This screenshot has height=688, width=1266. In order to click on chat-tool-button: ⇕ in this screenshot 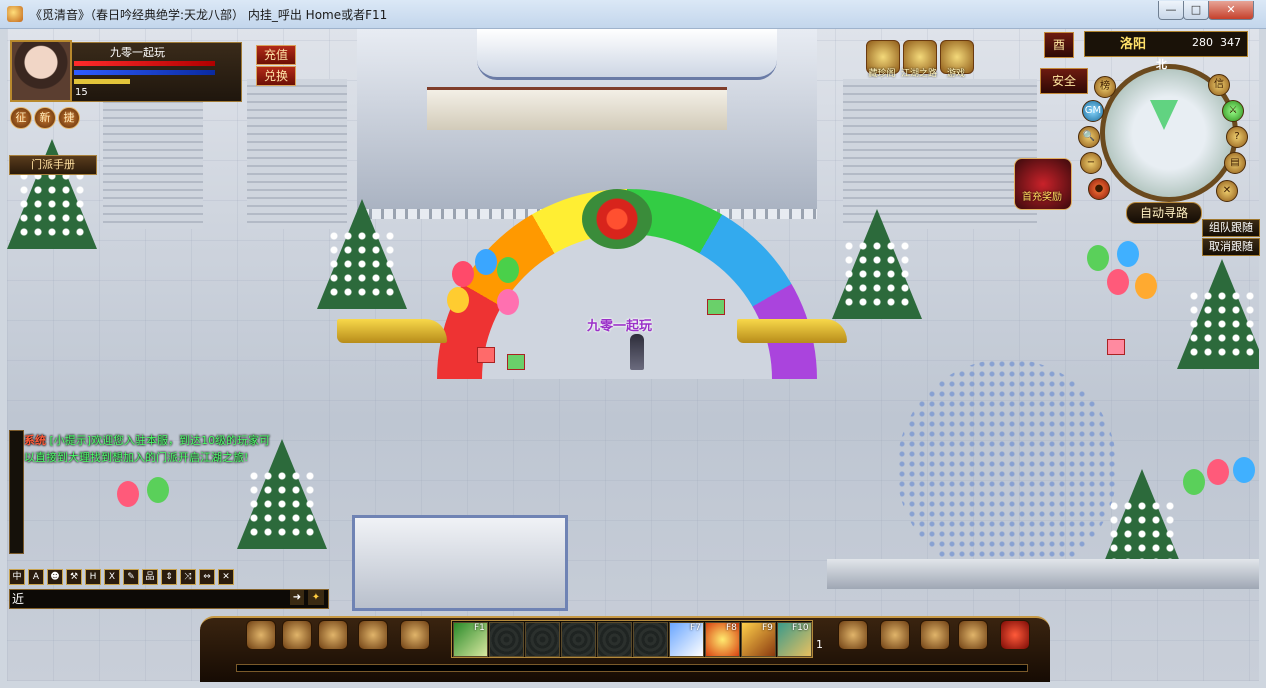, I will do `click(169, 577)`.